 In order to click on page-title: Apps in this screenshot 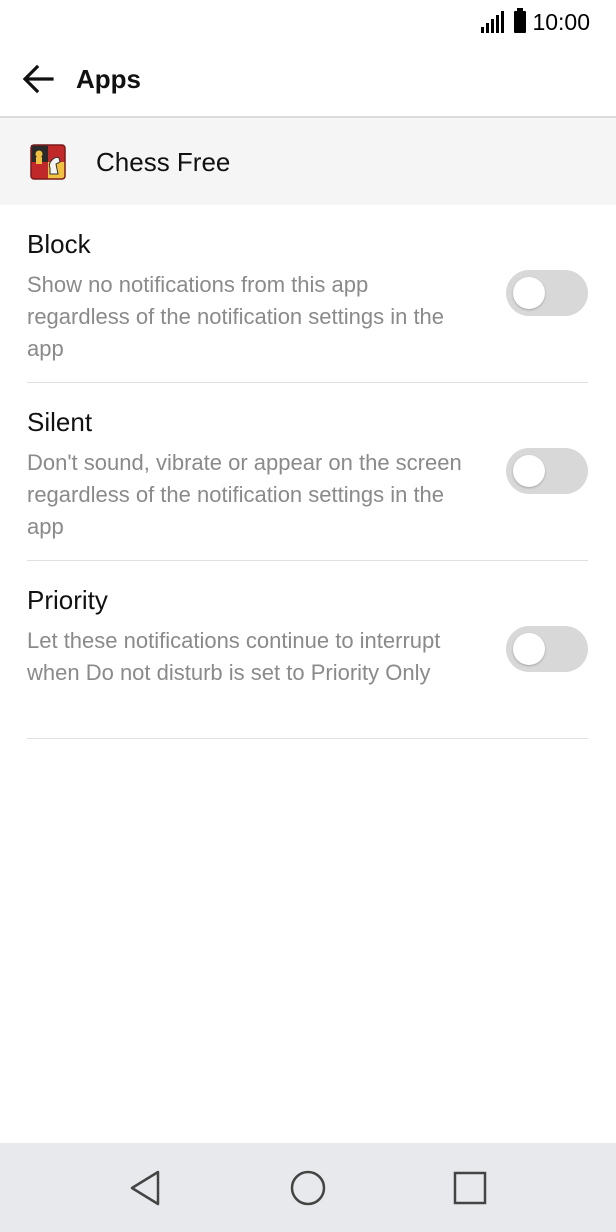, I will do `click(108, 79)`.